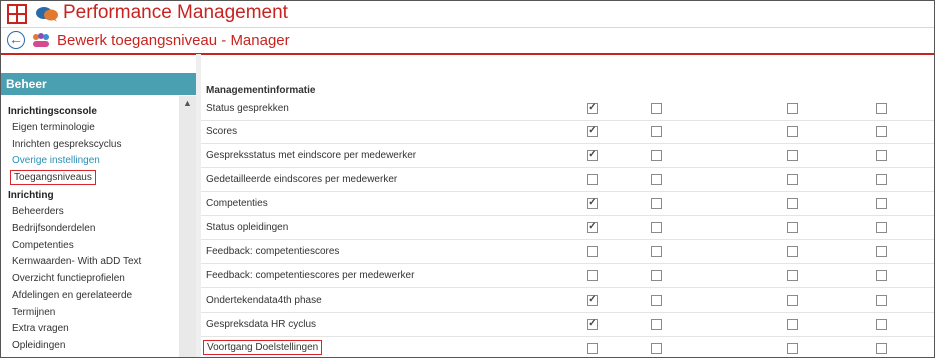 The image size is (935, 358). Describe the element at coordinates (53, 177) in the screenshot. I see `sidebar-item-toegangsniveaus: Toegangsniveaus` at that location.